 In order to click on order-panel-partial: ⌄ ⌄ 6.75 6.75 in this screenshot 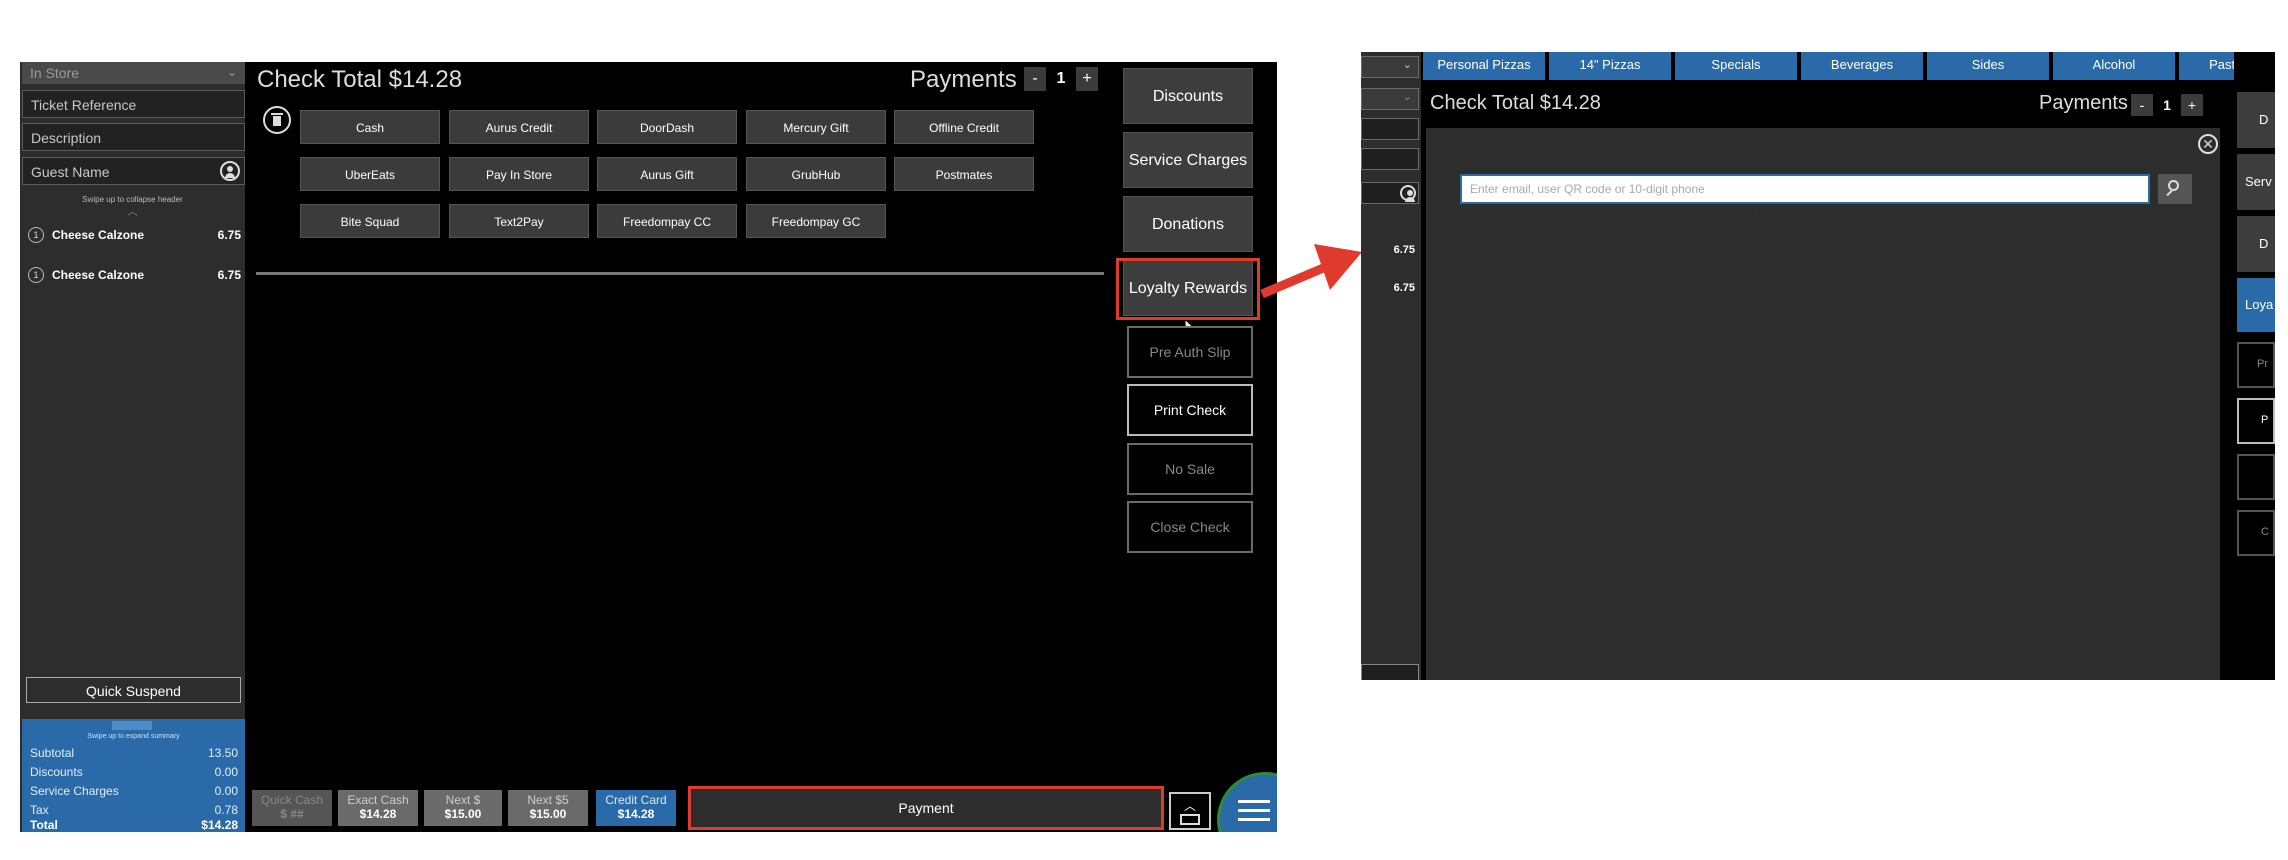, I will do `click(1391, 366)`.